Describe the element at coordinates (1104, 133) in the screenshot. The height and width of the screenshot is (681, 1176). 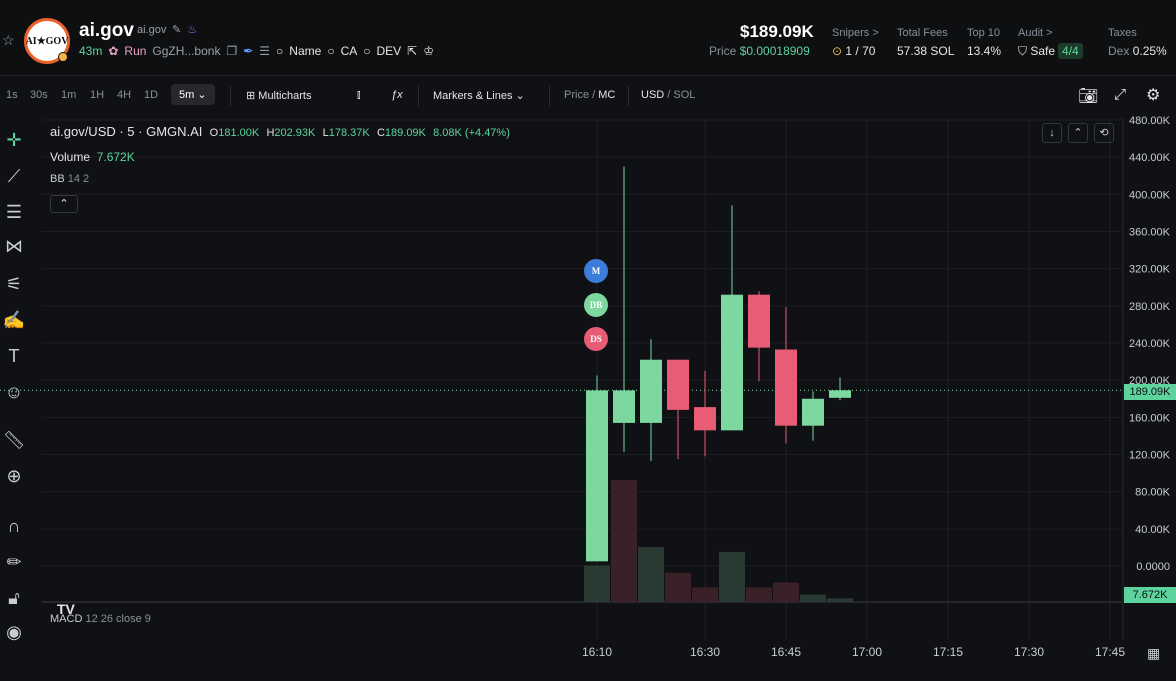
I see `reset-icon: ⟲` at that location.